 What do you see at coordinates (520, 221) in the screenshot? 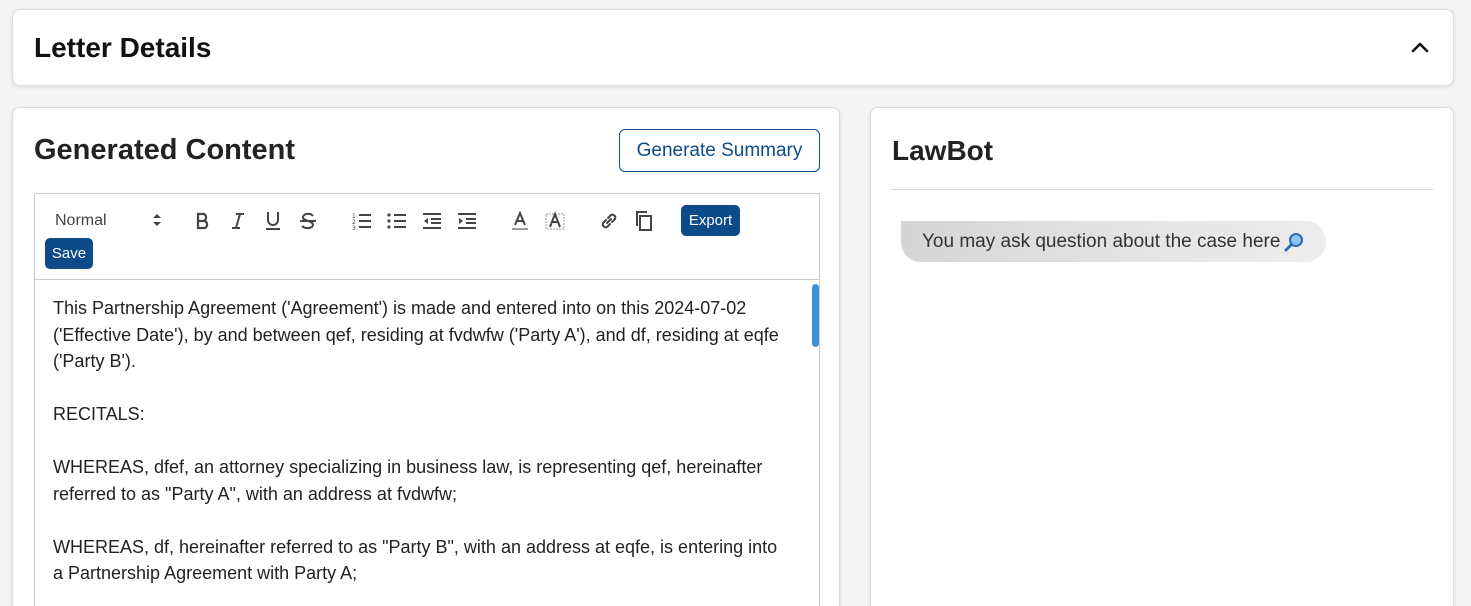
I see `text-color-icon` at bounding box center [520, 221].